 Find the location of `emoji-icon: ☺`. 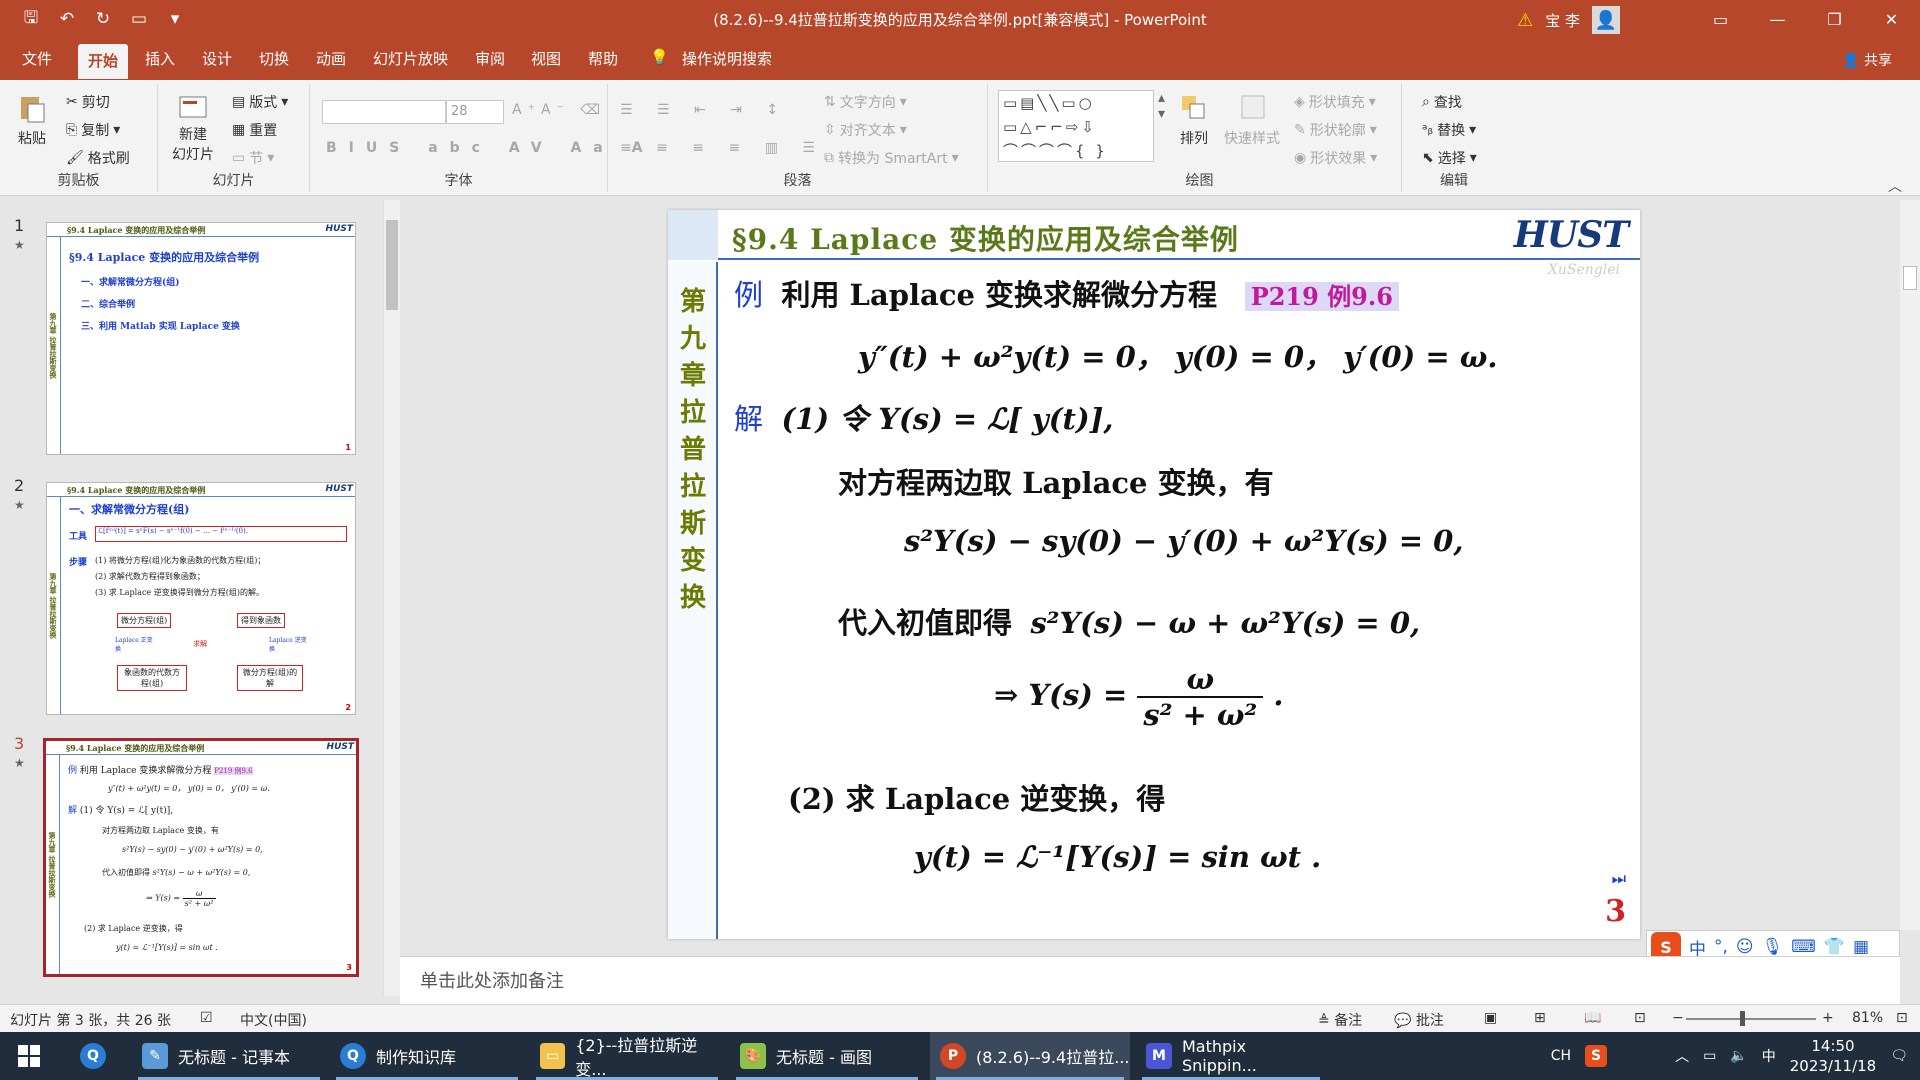

emoji-icon: ☺ is located at coordinates (1745, 947).